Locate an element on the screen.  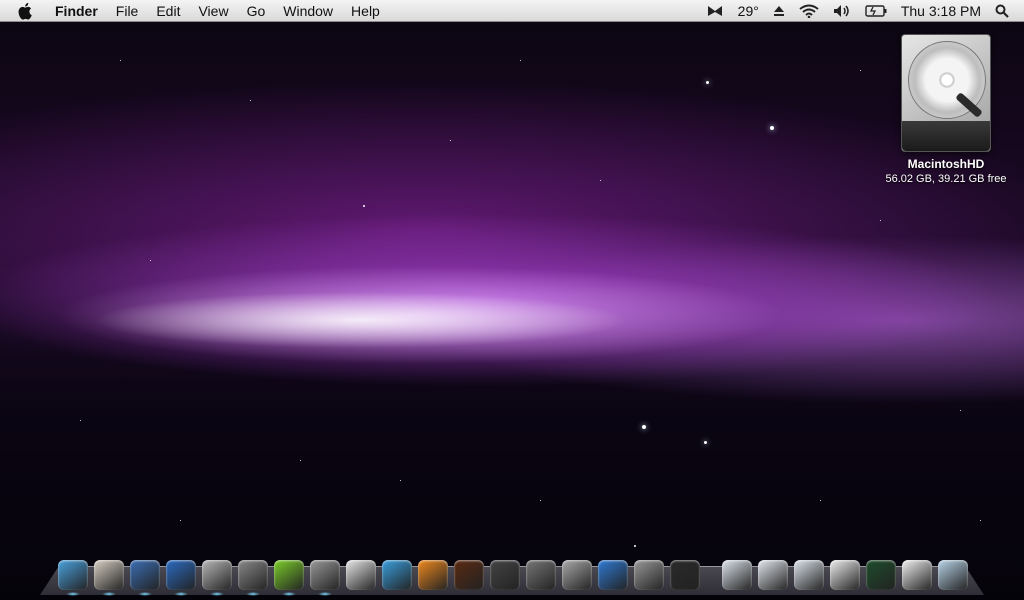
eject-icon is located at coordinates (779, 10).